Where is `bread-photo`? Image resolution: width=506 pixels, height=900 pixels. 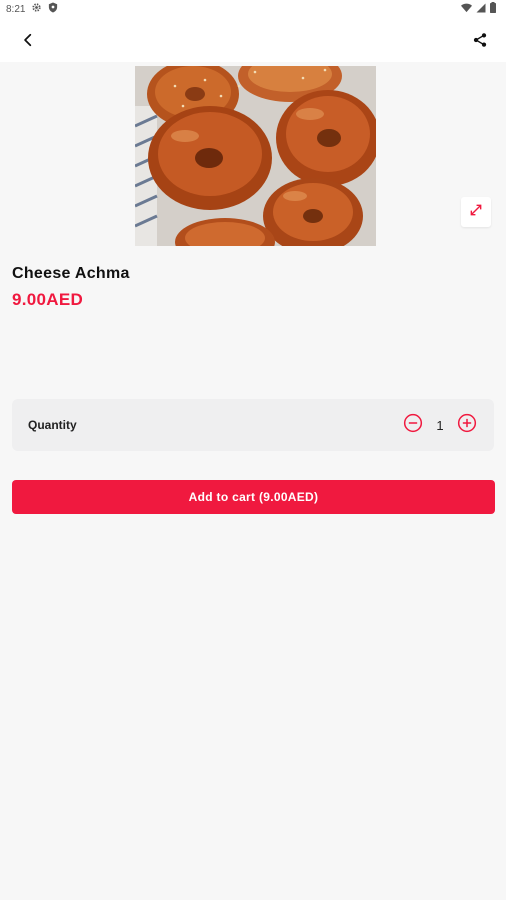 bread-photo is located at coordinates (255, 156).